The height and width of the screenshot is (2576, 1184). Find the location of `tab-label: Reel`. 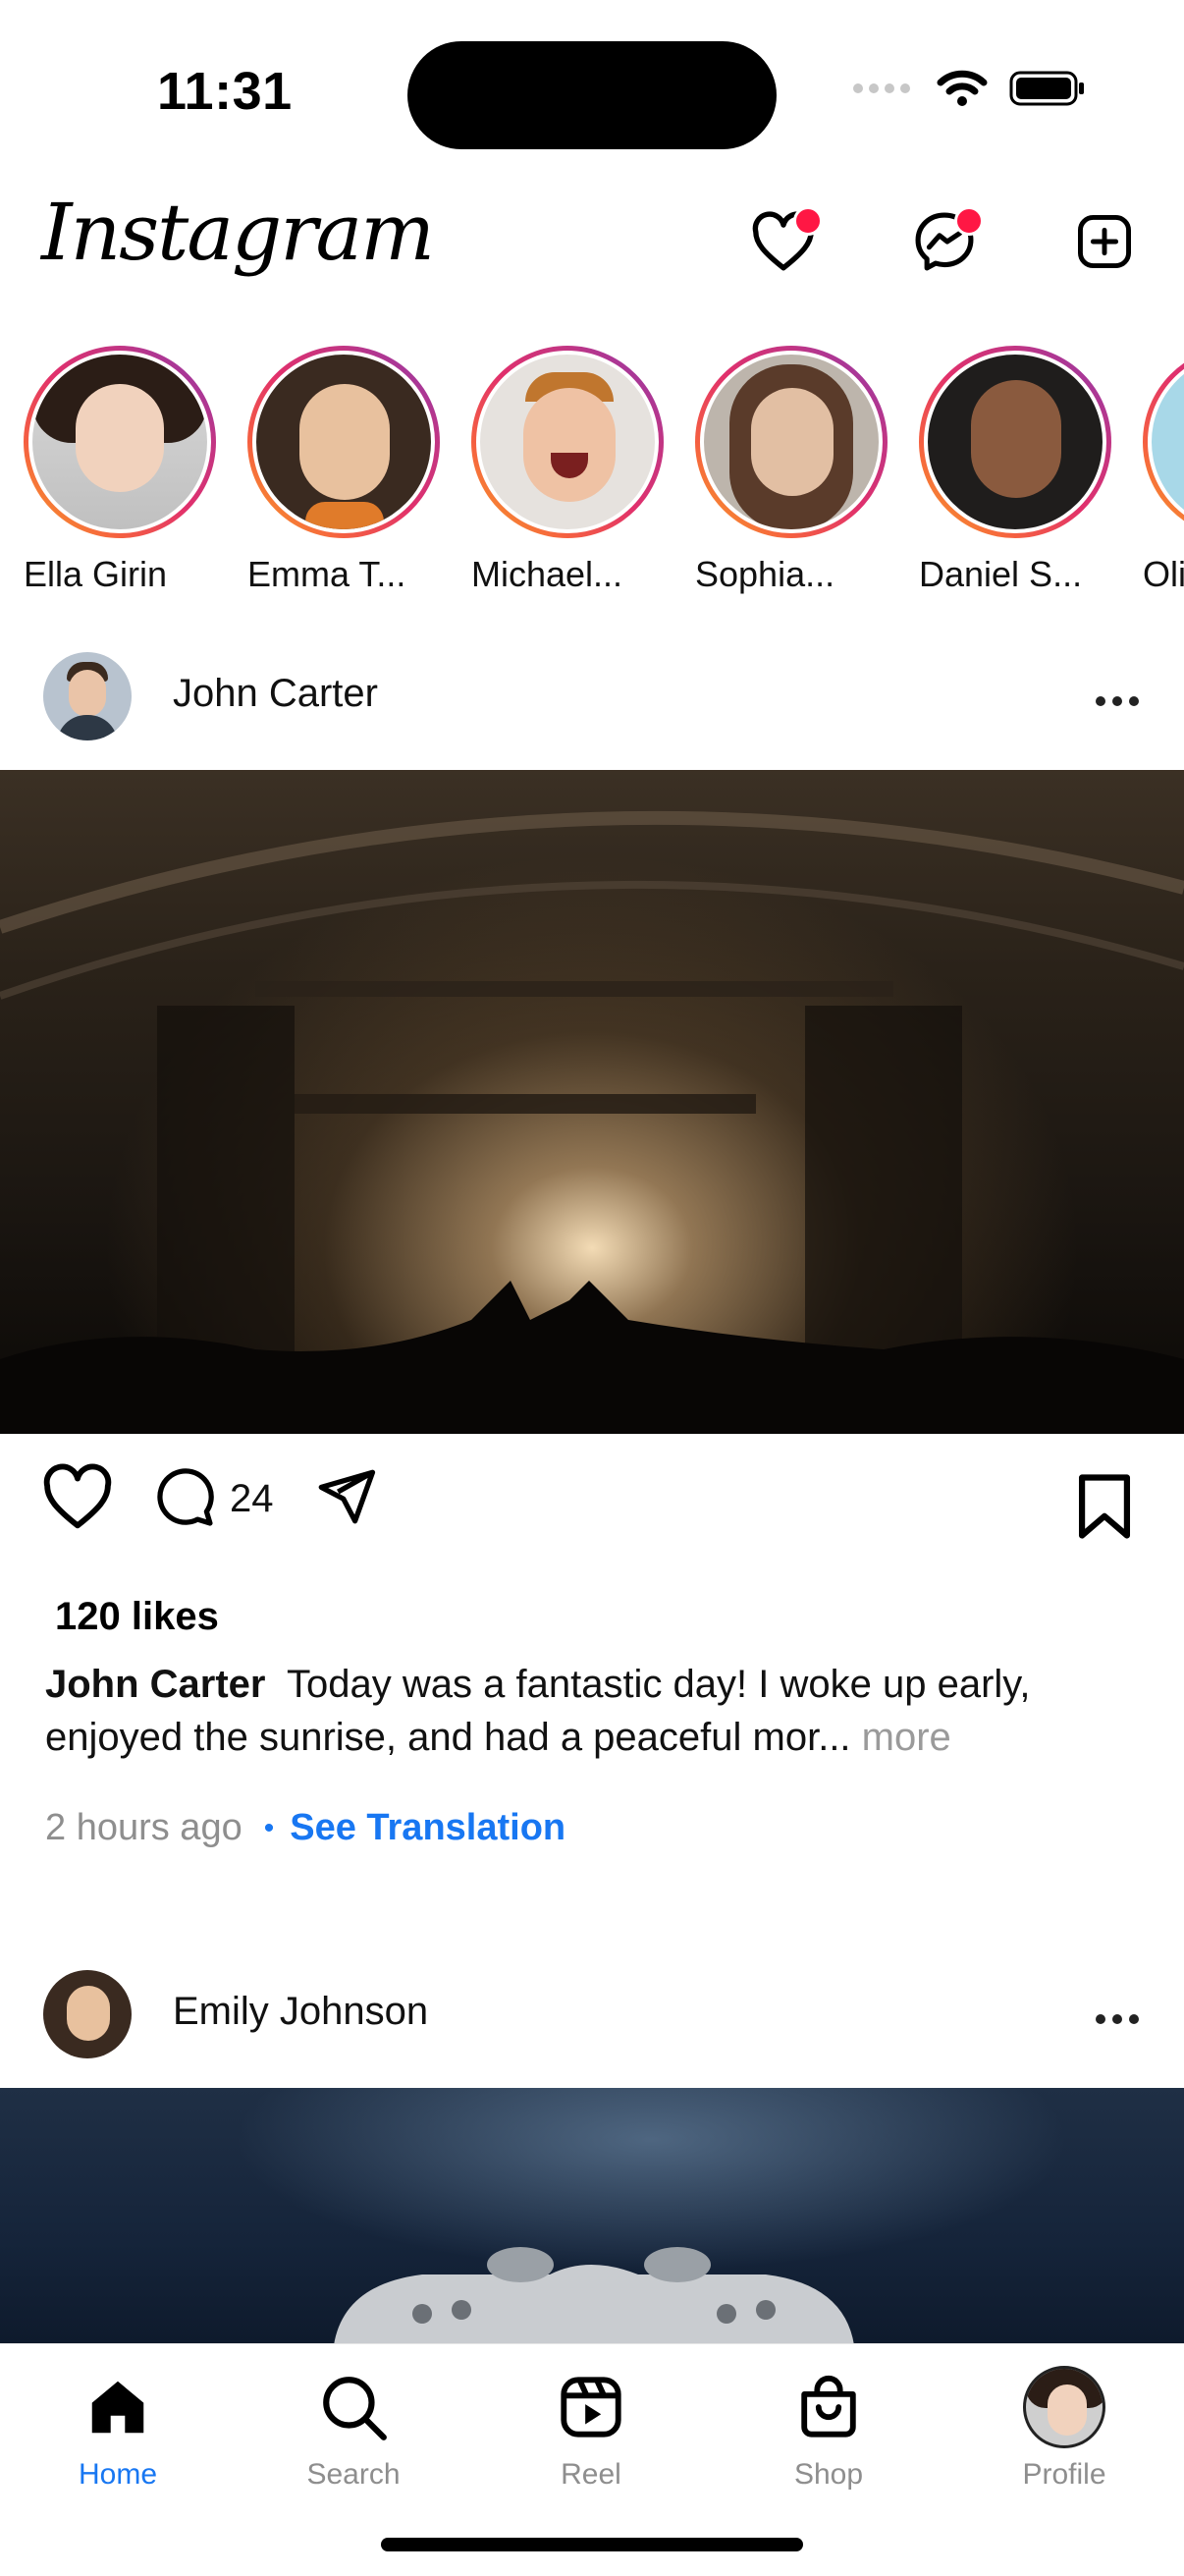

tab-label: Reel is located at coordinates (591, 2474).